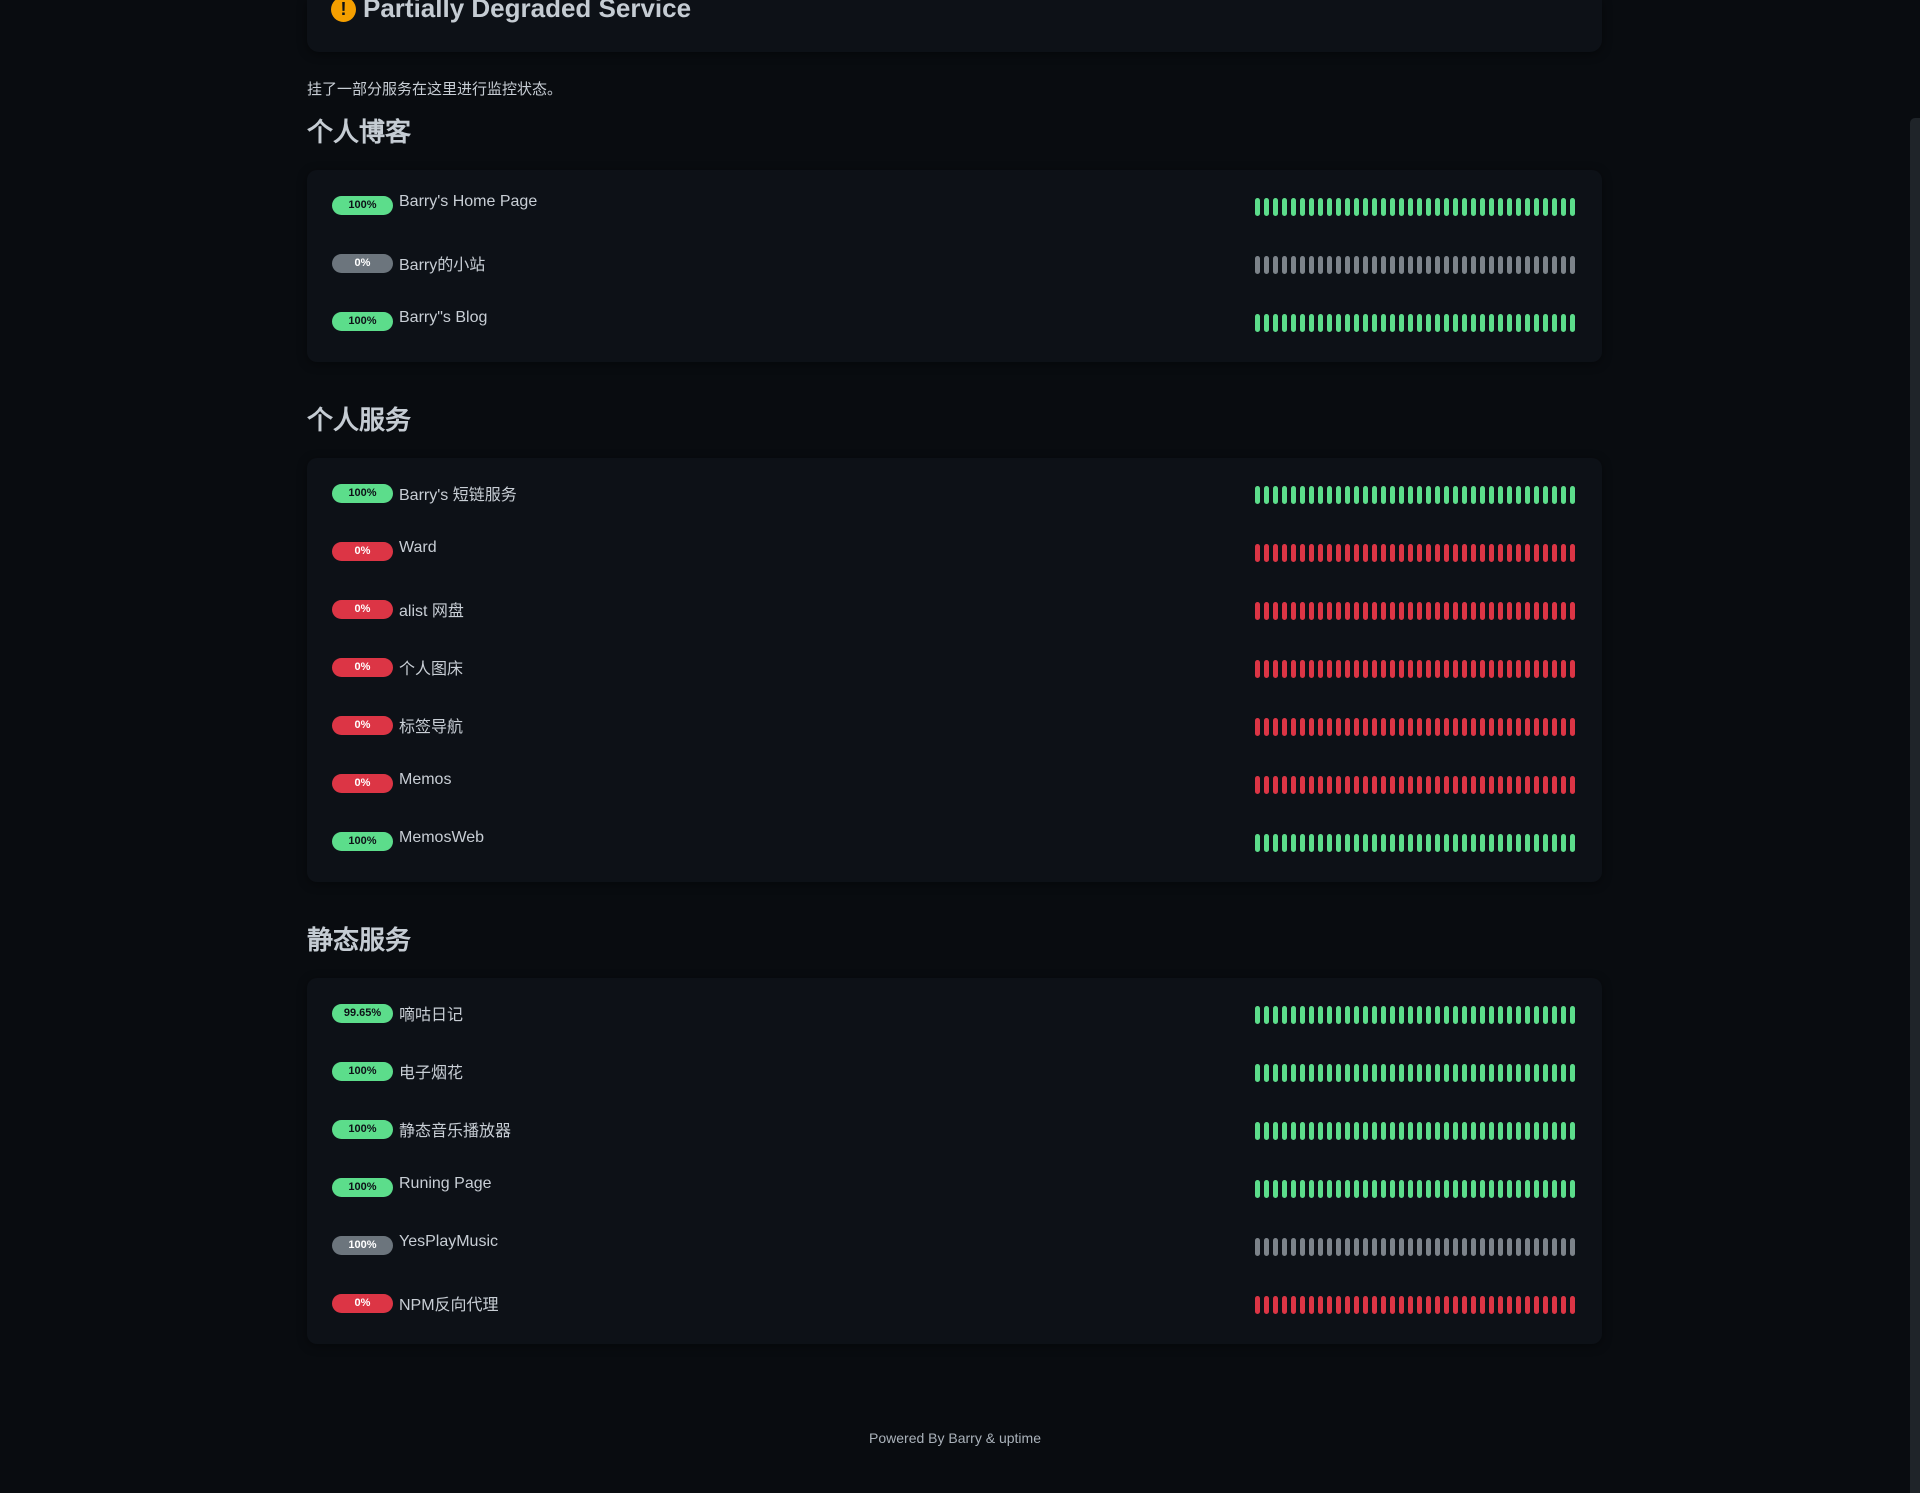 This screenshot has width=1920, height=1493. I want to click on monitor-name: Barry"s Blog, so click(443, 318).